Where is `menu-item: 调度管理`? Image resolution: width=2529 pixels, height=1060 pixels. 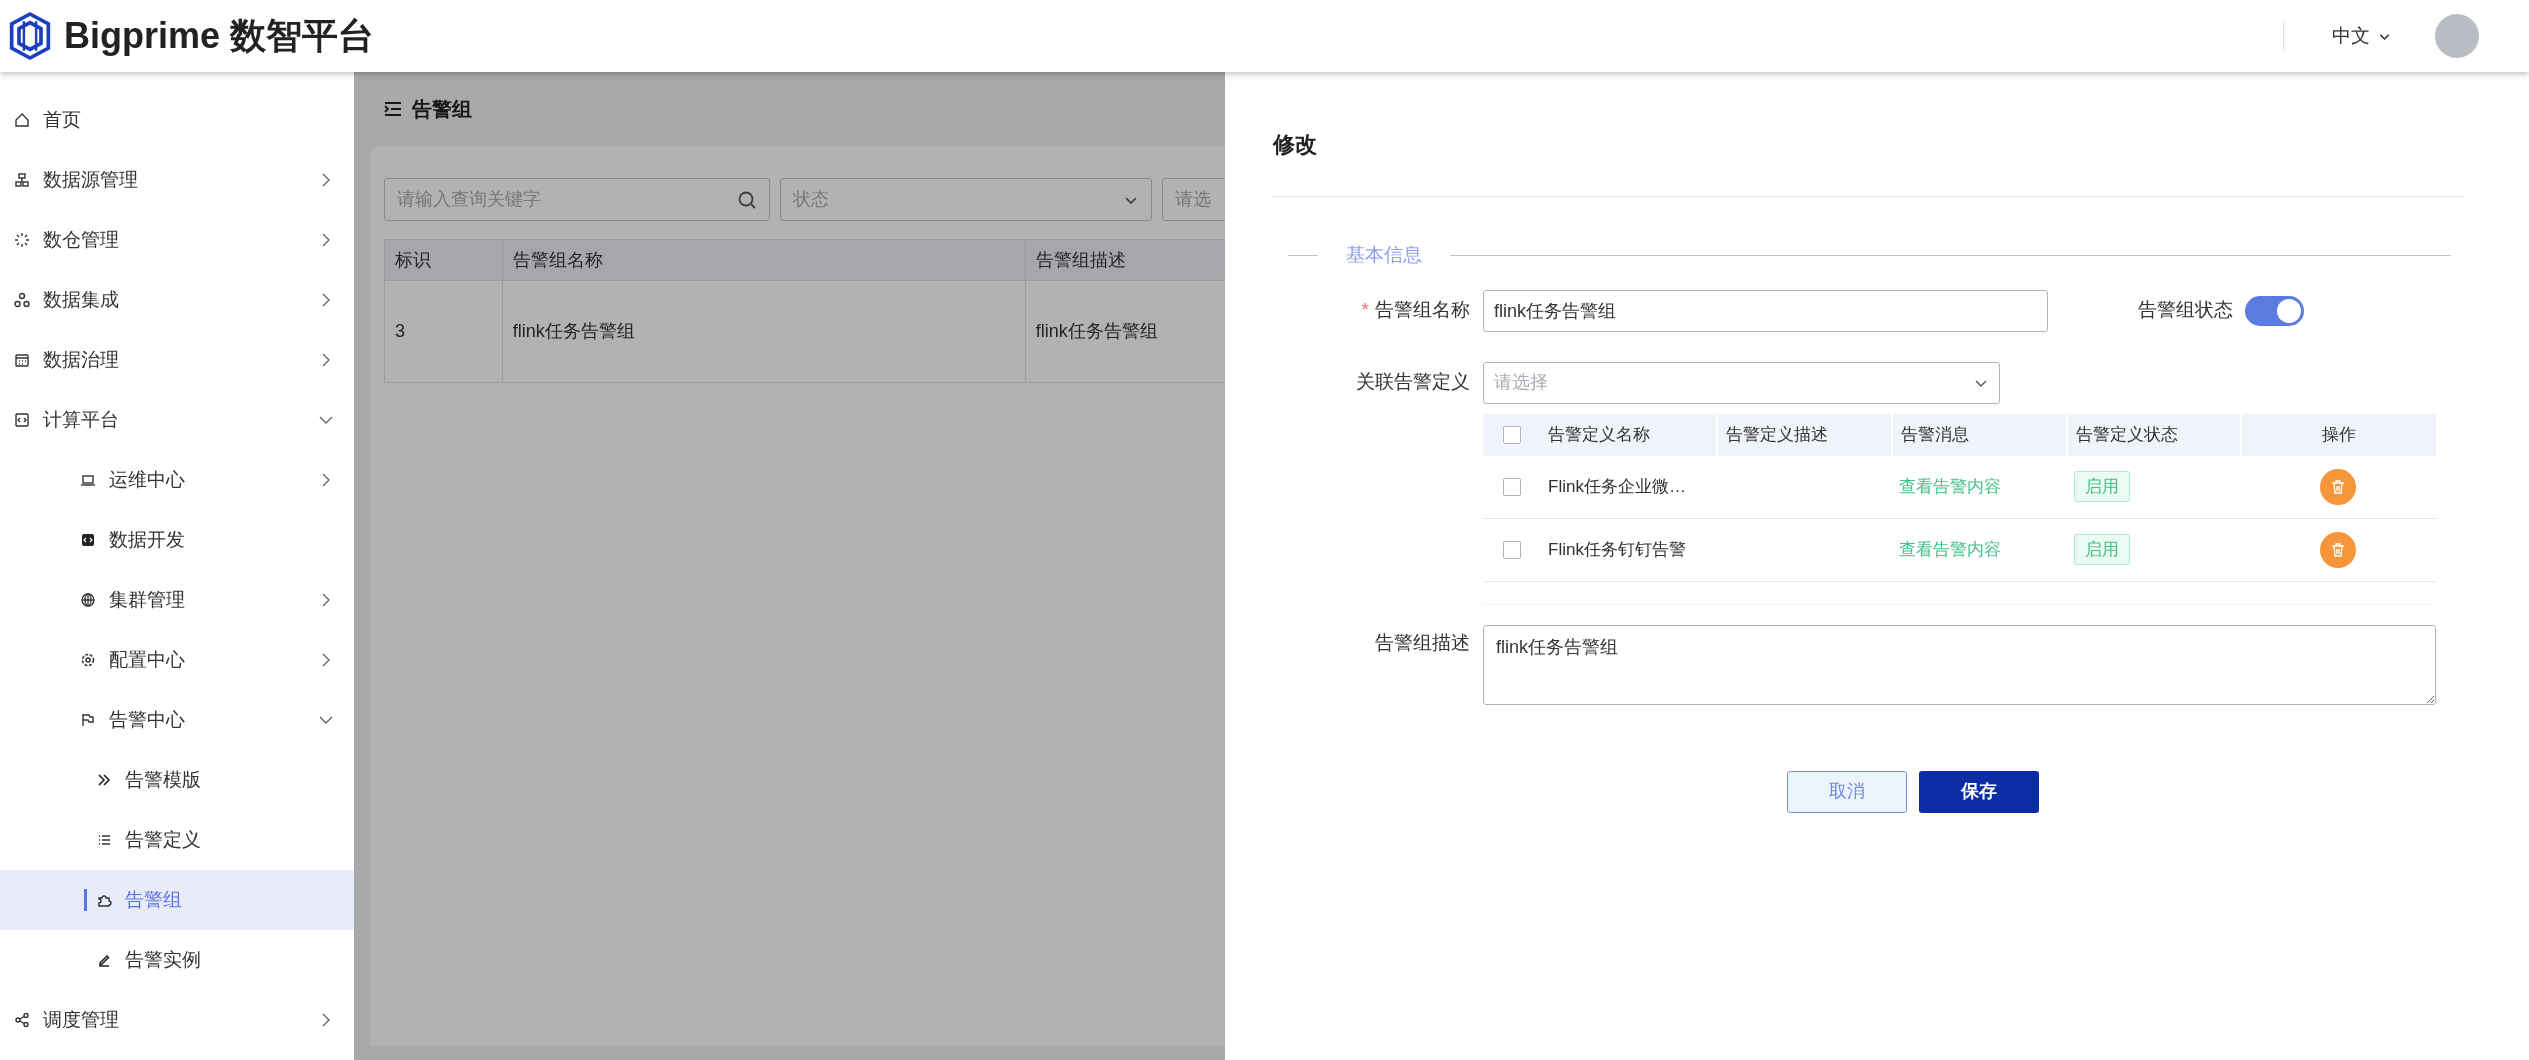 menu-item: 调度管理 is located at coordinates (177, 1020).